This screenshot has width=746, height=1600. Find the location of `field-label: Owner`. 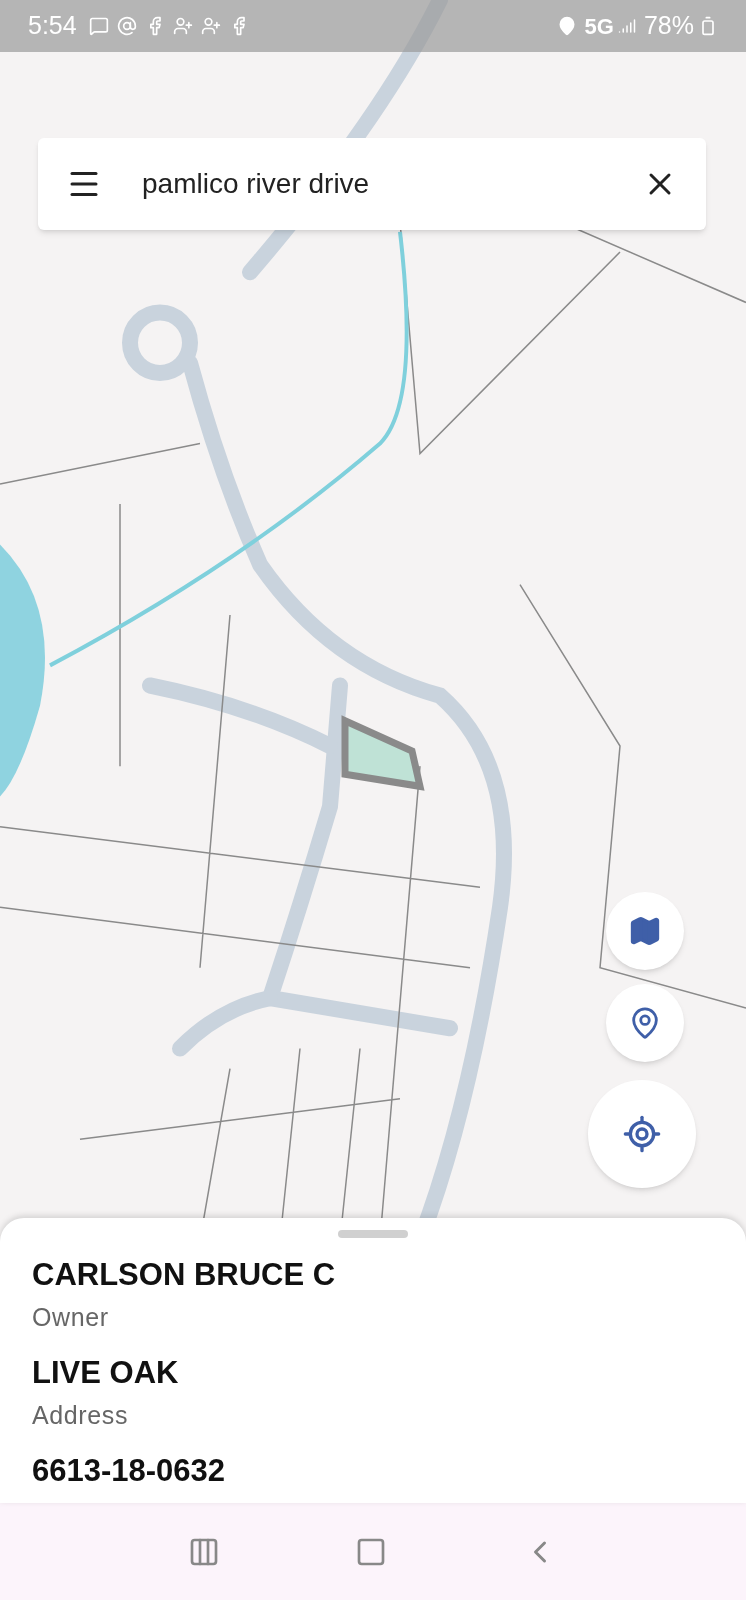

field-label: Owner is located at coordinates (71, 1317).